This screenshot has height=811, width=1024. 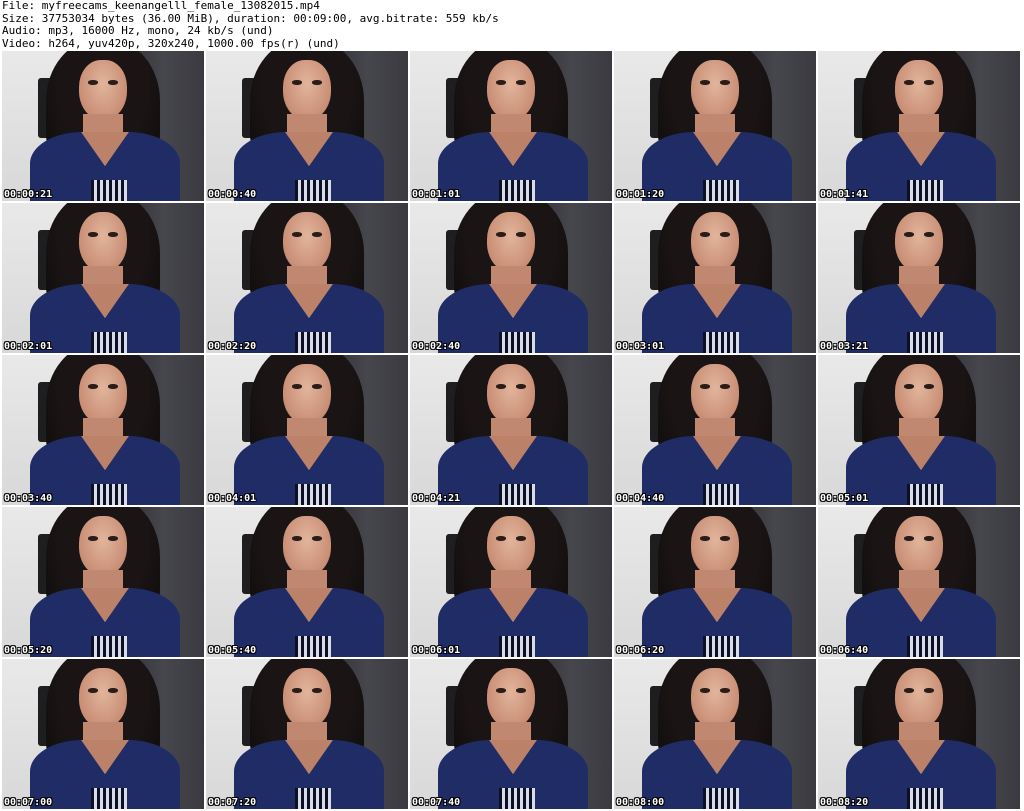 I want to click on frame-timestamp: 00:06:20, so click(x=640, y=650).